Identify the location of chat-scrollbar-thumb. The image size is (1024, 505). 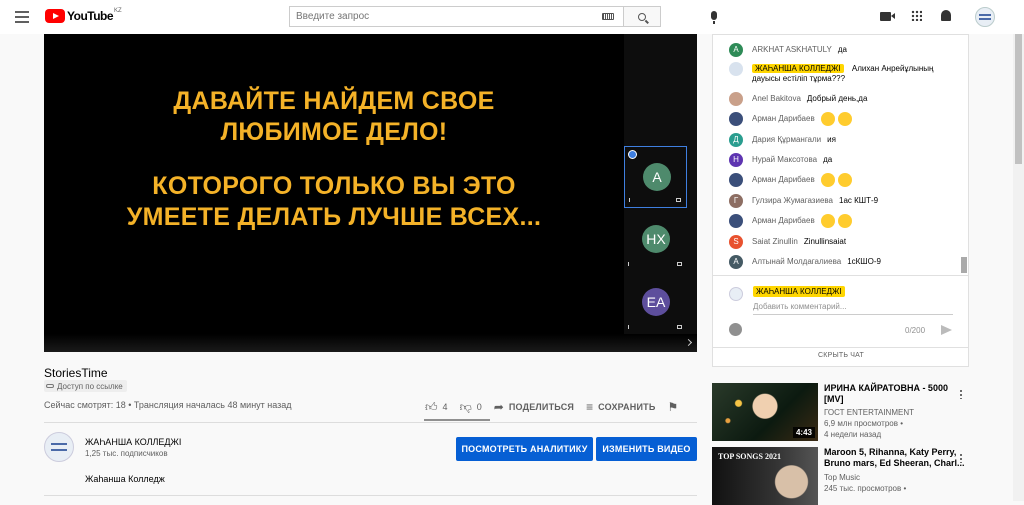
(964, 265).